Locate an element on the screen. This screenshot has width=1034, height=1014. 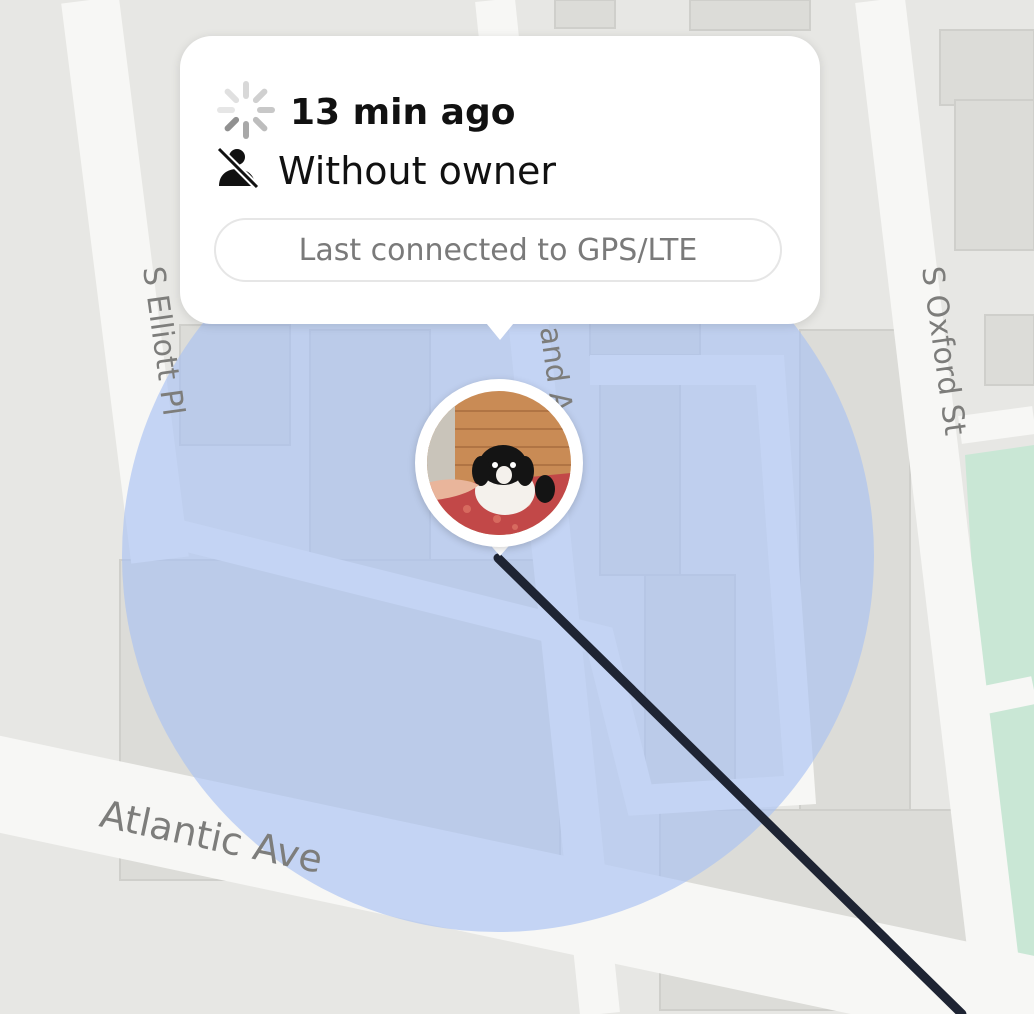
last-seen-time: 13 min ago is located at coordinates (403, 112).